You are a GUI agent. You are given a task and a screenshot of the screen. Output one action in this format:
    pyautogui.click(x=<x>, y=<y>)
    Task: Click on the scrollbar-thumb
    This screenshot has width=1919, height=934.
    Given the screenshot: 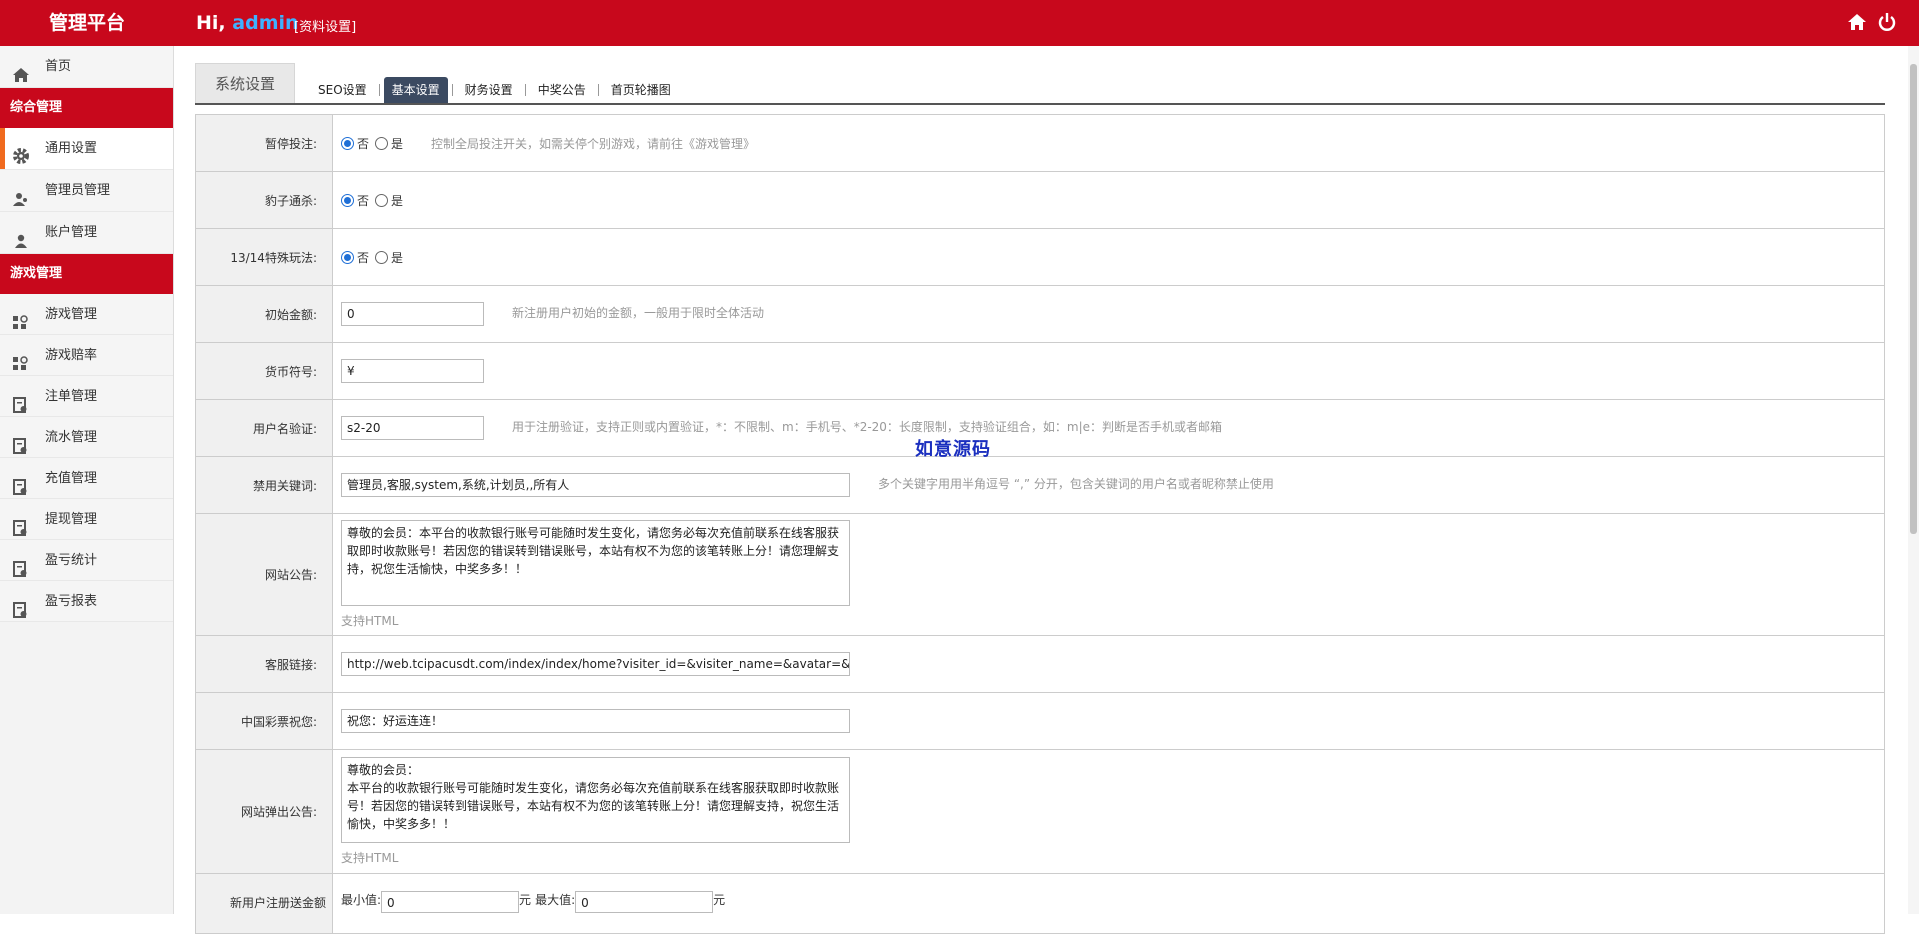 What is the action you would take?
    pyautogui.click(x=1913, y=299)
    